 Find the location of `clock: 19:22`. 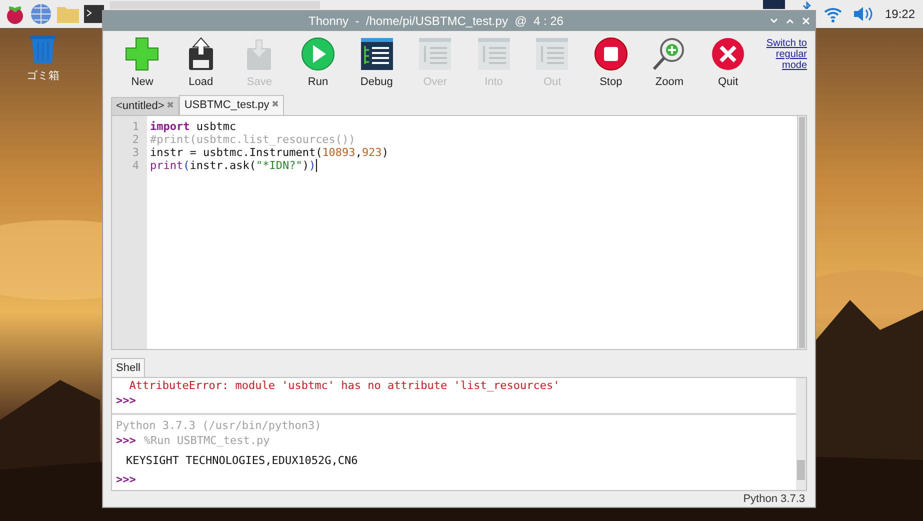

clock: 19:22 is located at coordinates (899, 14).